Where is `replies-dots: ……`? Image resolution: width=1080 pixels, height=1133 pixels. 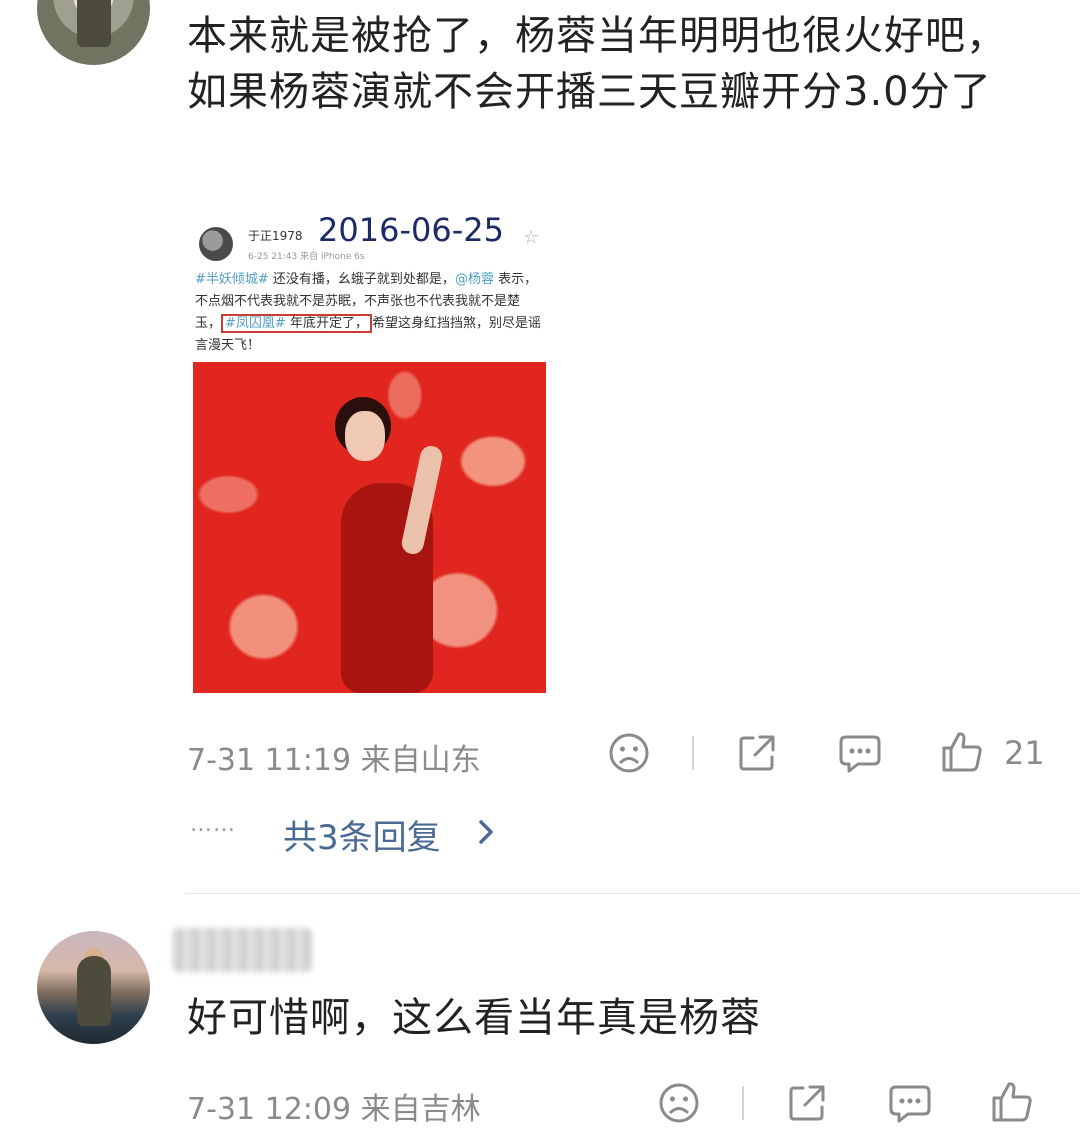
replies-dots: …… is located at coordinates (213, 824).